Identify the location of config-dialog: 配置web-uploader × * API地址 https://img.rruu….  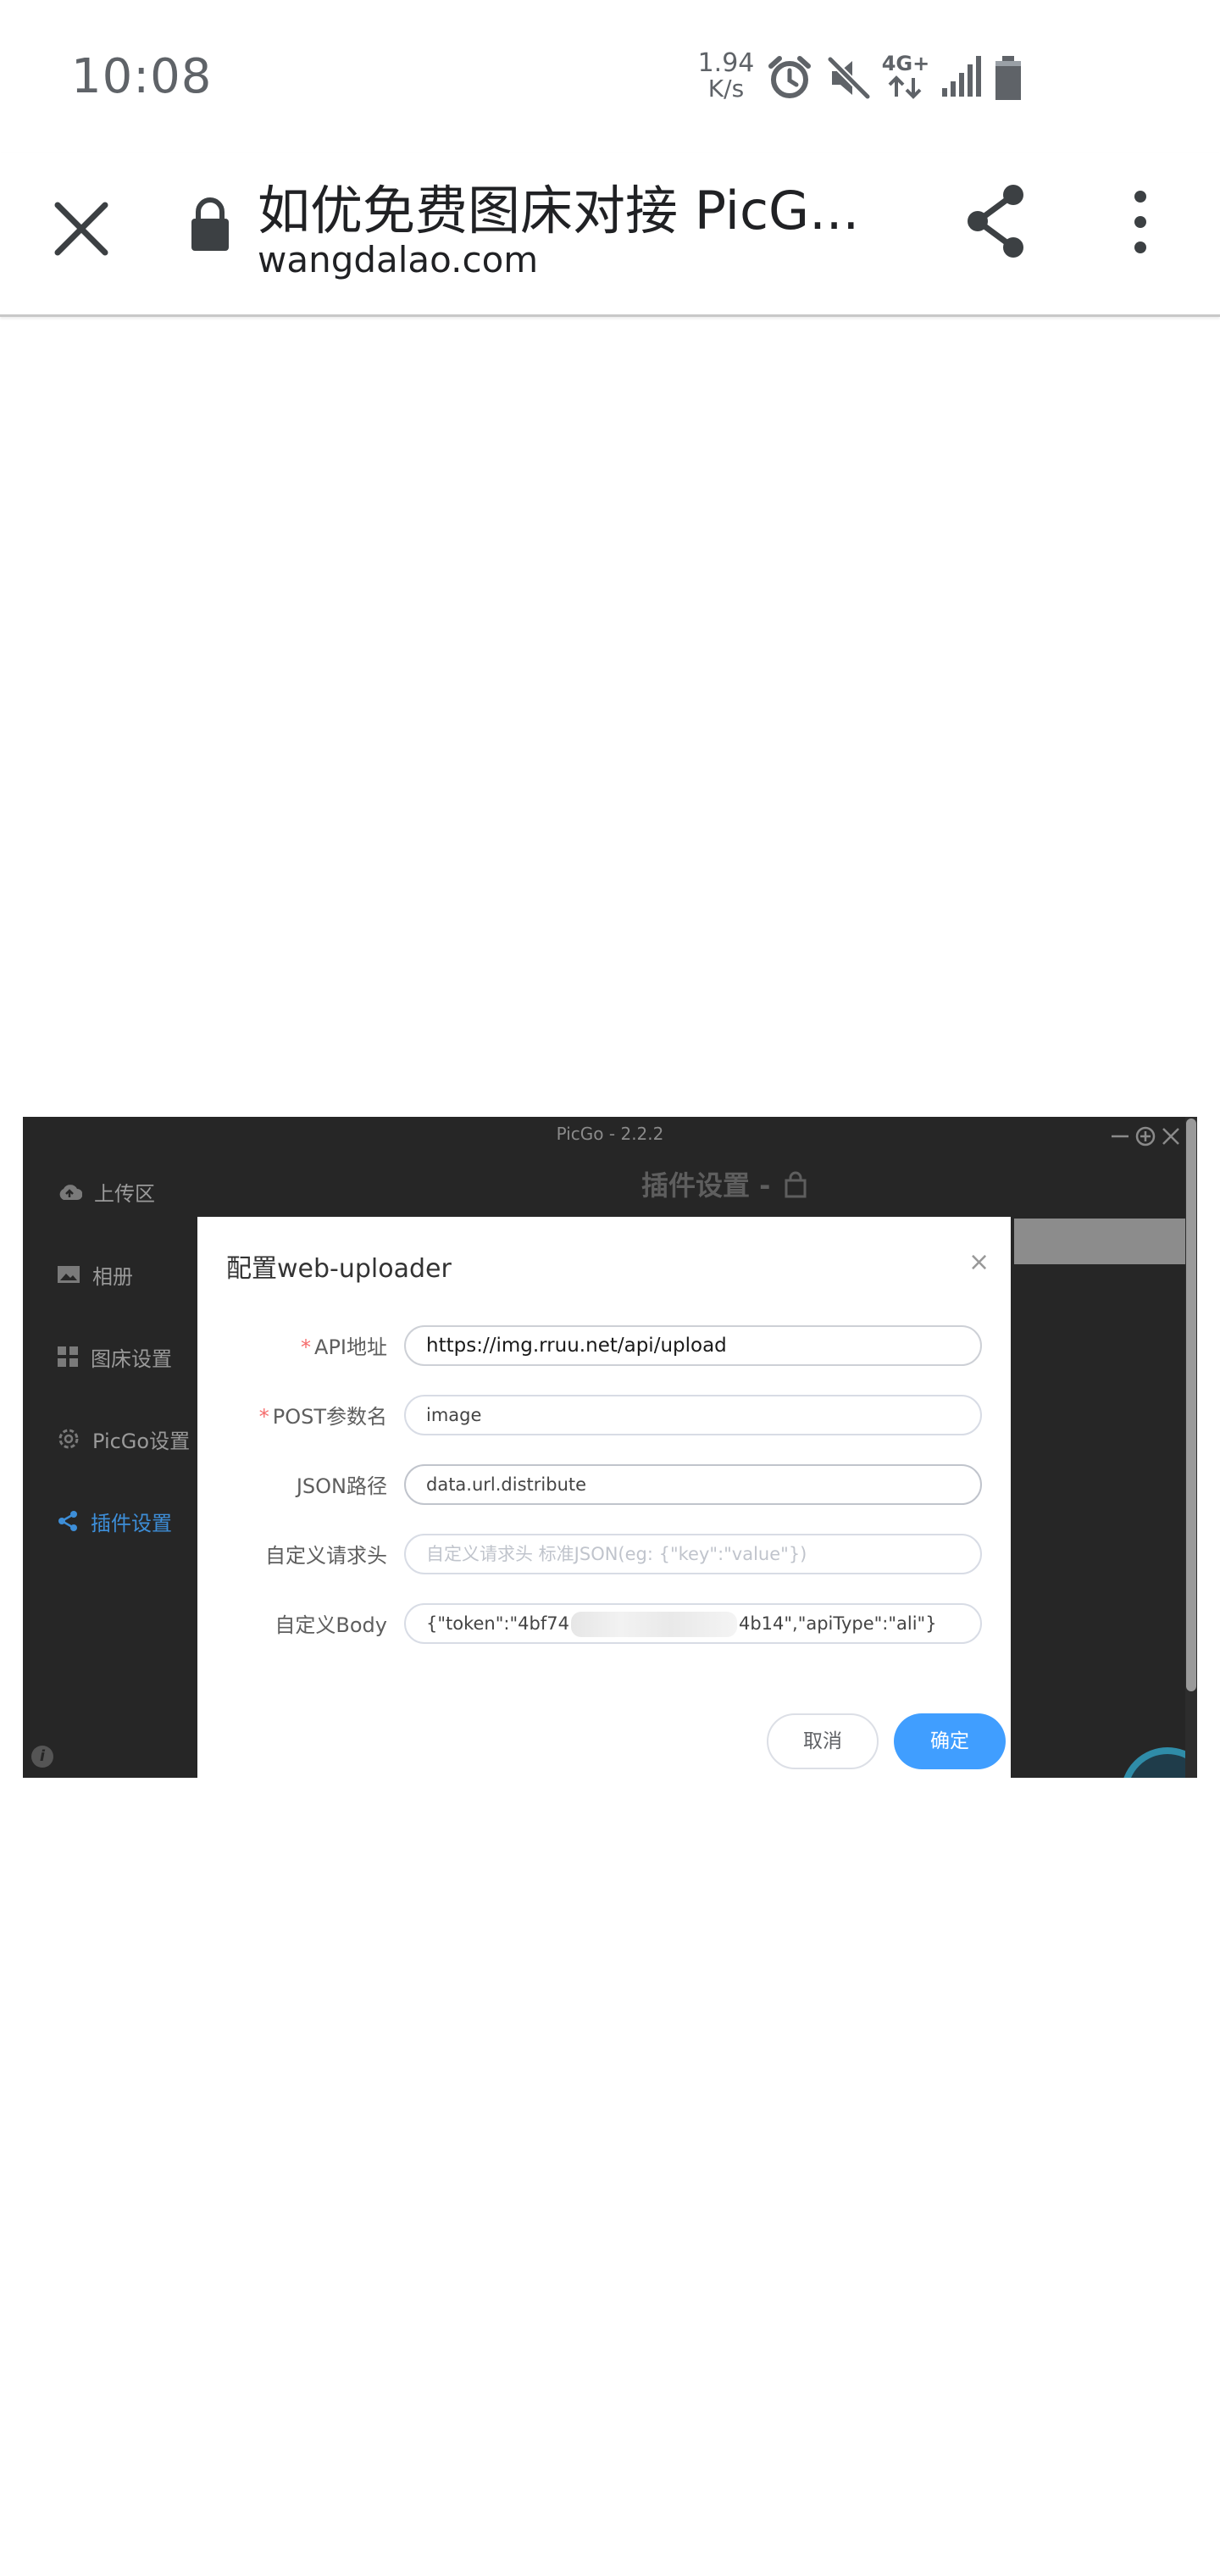
(604, 1497).